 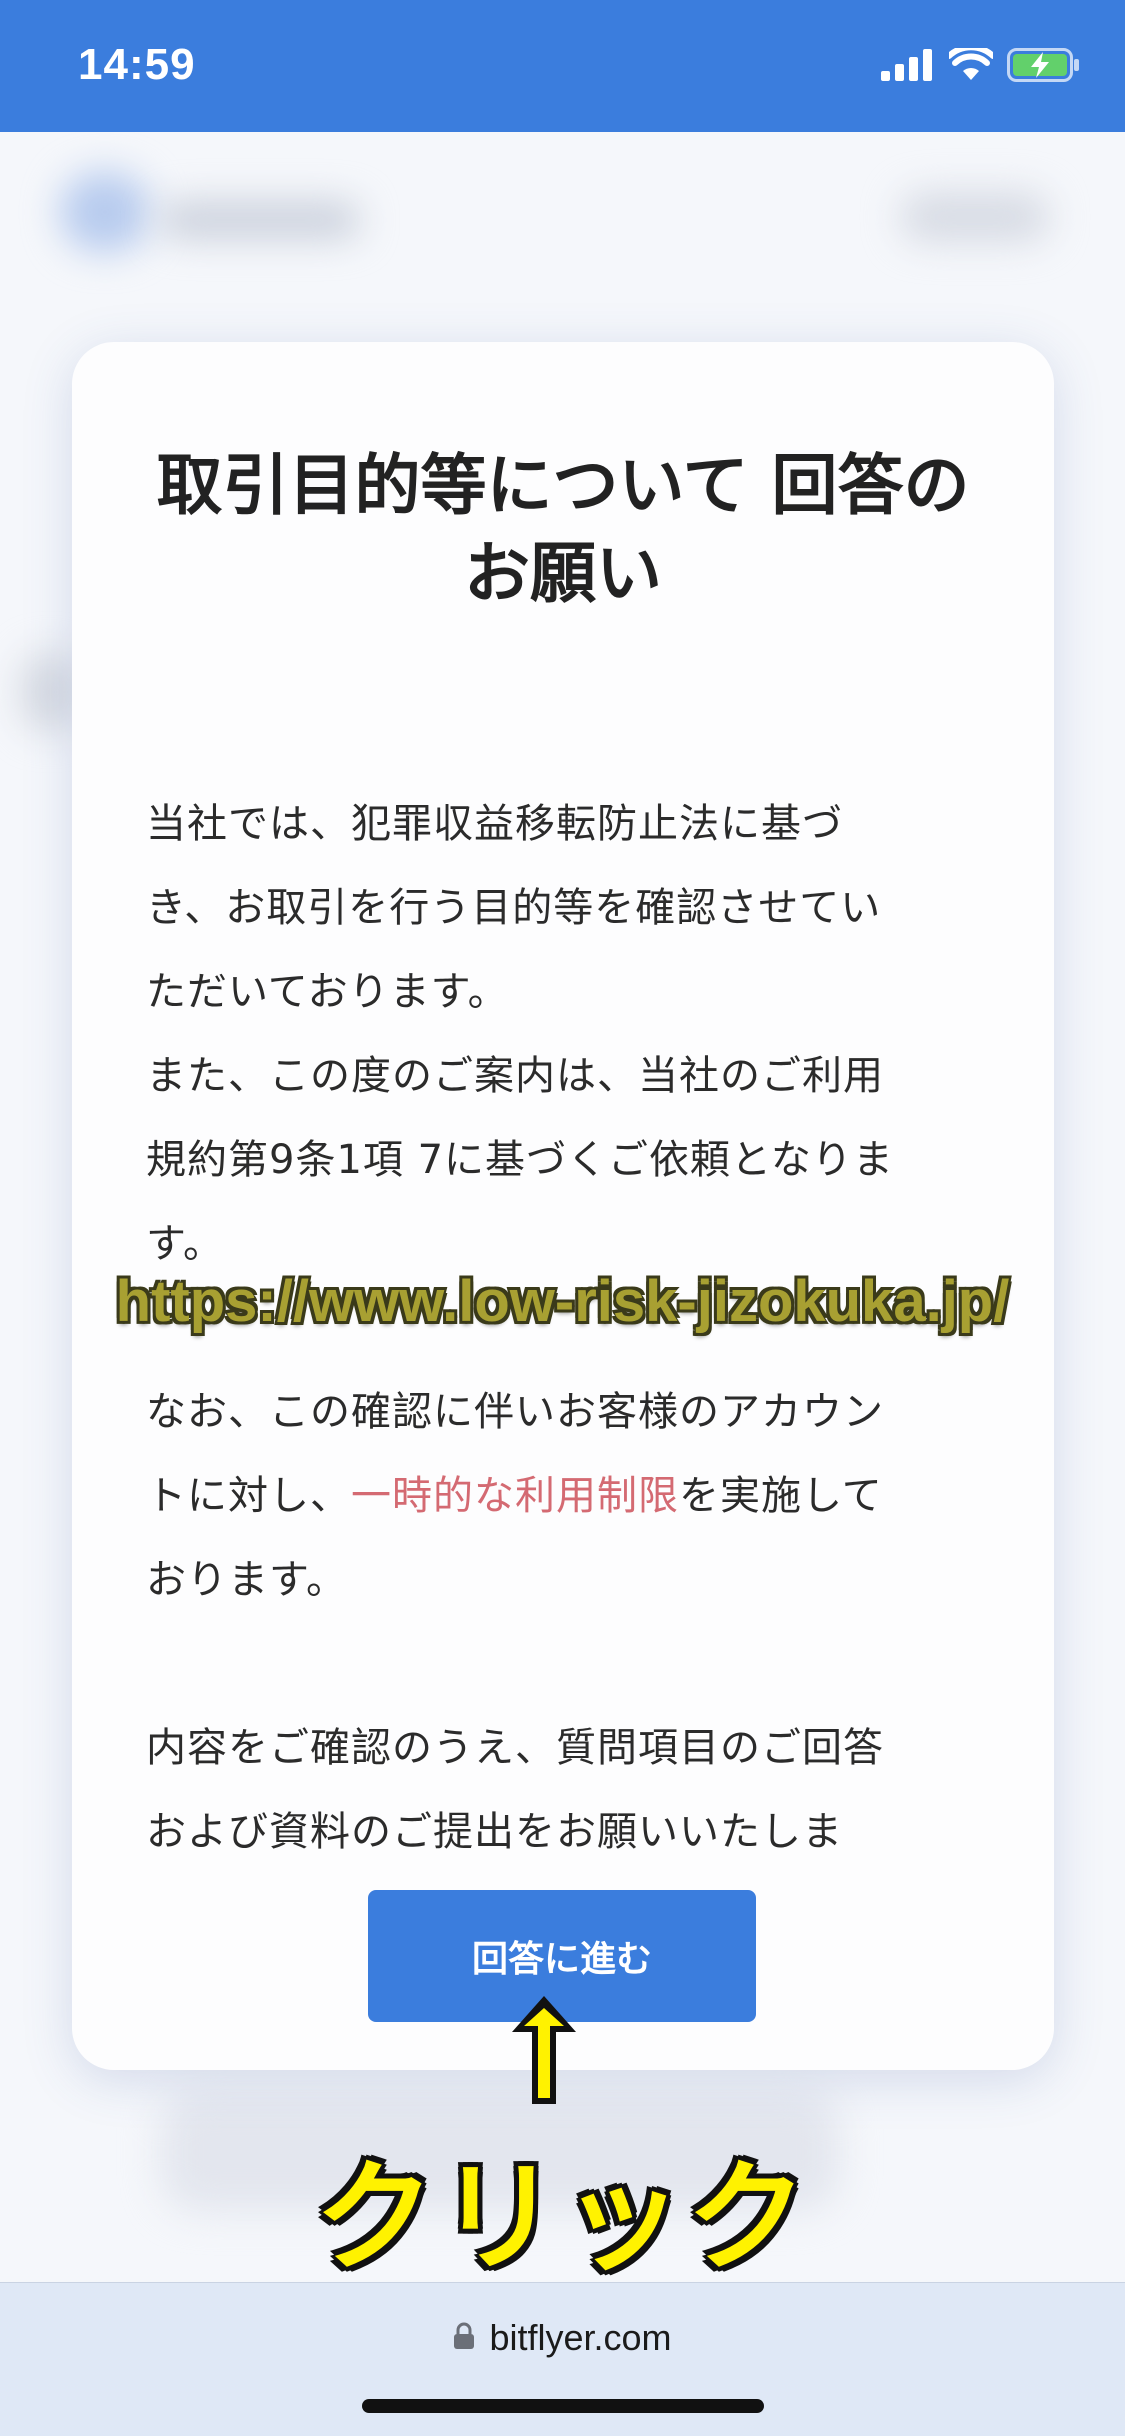 I want to click on address-domain: bitflyer.com, so click(x=580, y=2337).